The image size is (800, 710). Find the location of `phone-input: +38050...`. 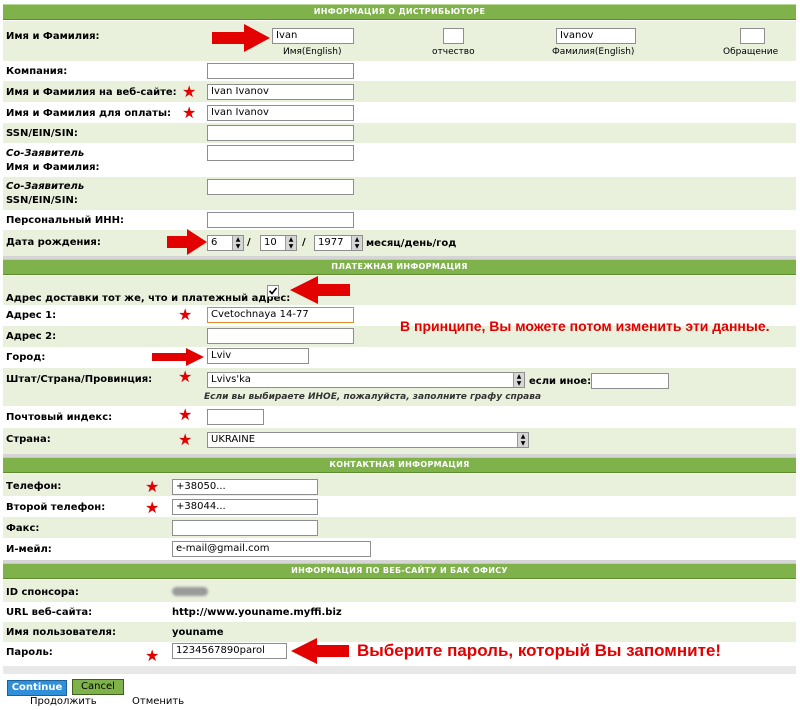

phone-input: +38050... is located at coordinates (245, 487).